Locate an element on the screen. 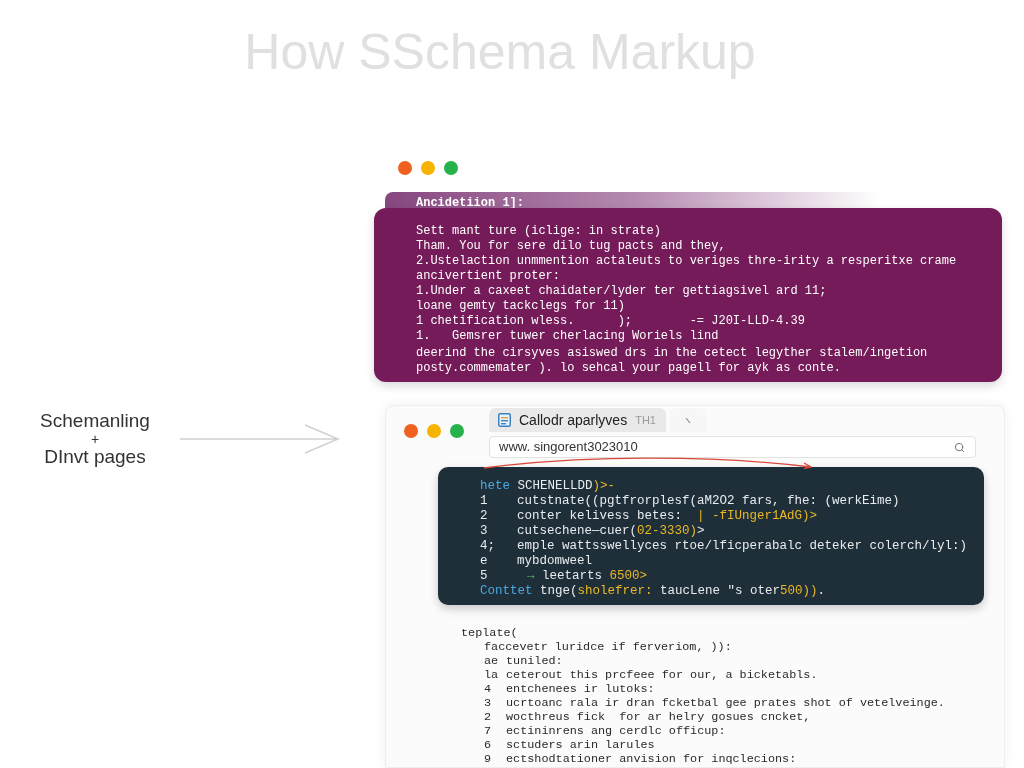 This screenshot has height=768, width=1024. code-line: sctuders arin larules is located at coordinates (580, 745).